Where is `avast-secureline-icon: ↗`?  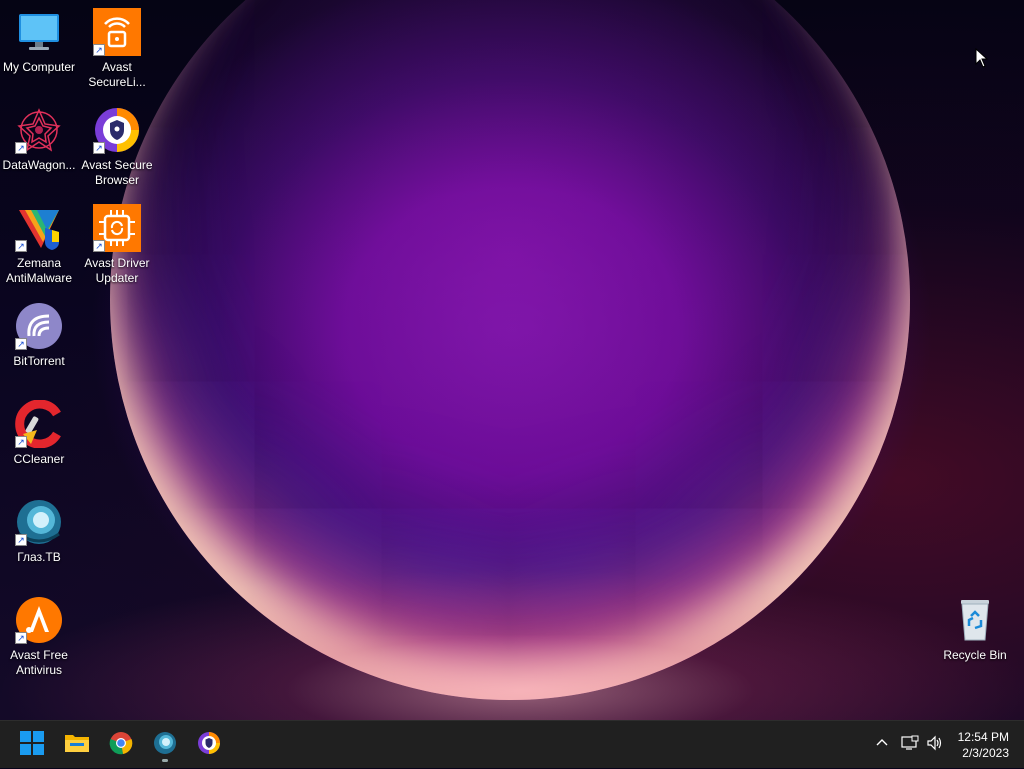 avast-secureline-icon: ↗ is located at coordinates (117, 32).